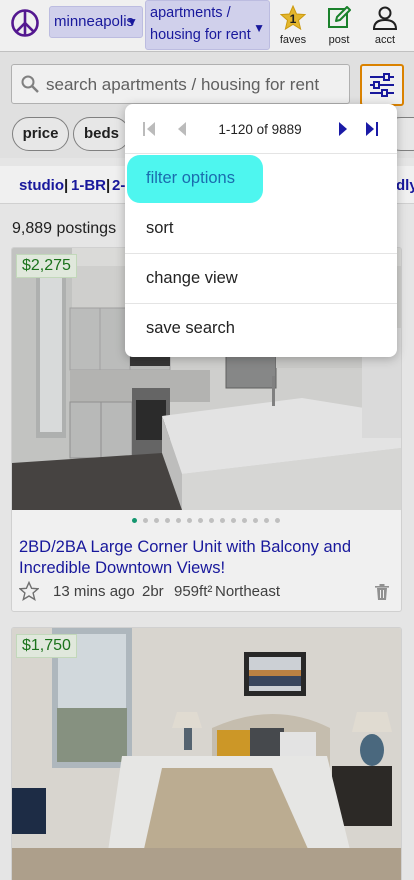  I want to click on menu-item-label: save search, so click(190, 328).